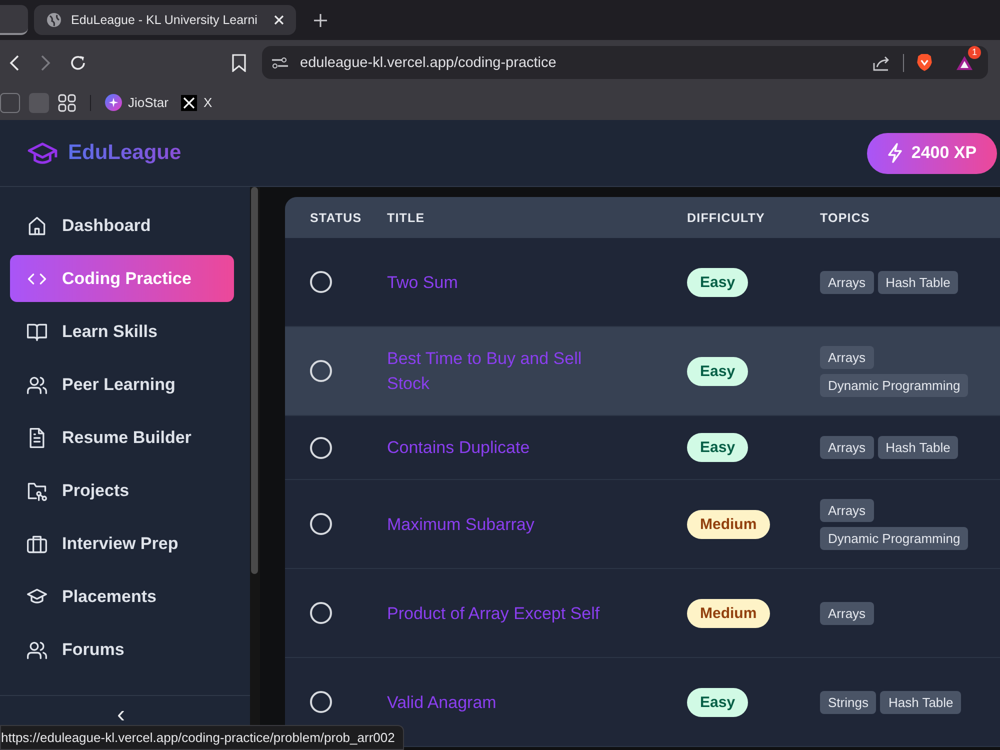  What do you see at coordinates (122, 278) in the screenshot?
I see `sidebar-item: Coding Practice` at bounding box center [122, 278].